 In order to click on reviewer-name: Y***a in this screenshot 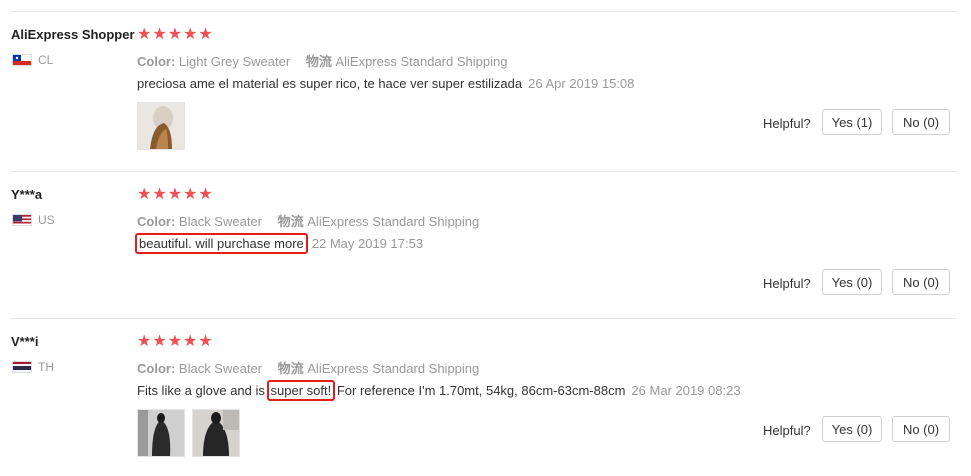, I will do `click(27, 194)`.